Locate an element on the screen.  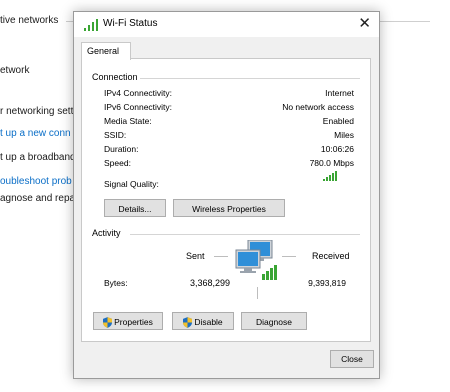
bytes-label: Bytes: is located at coordinates (116, 283).